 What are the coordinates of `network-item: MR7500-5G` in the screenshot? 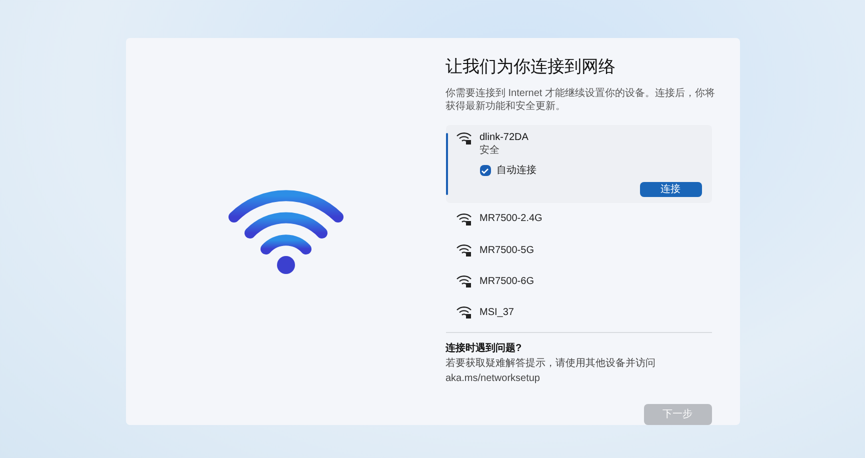 It's located at (579, 250).